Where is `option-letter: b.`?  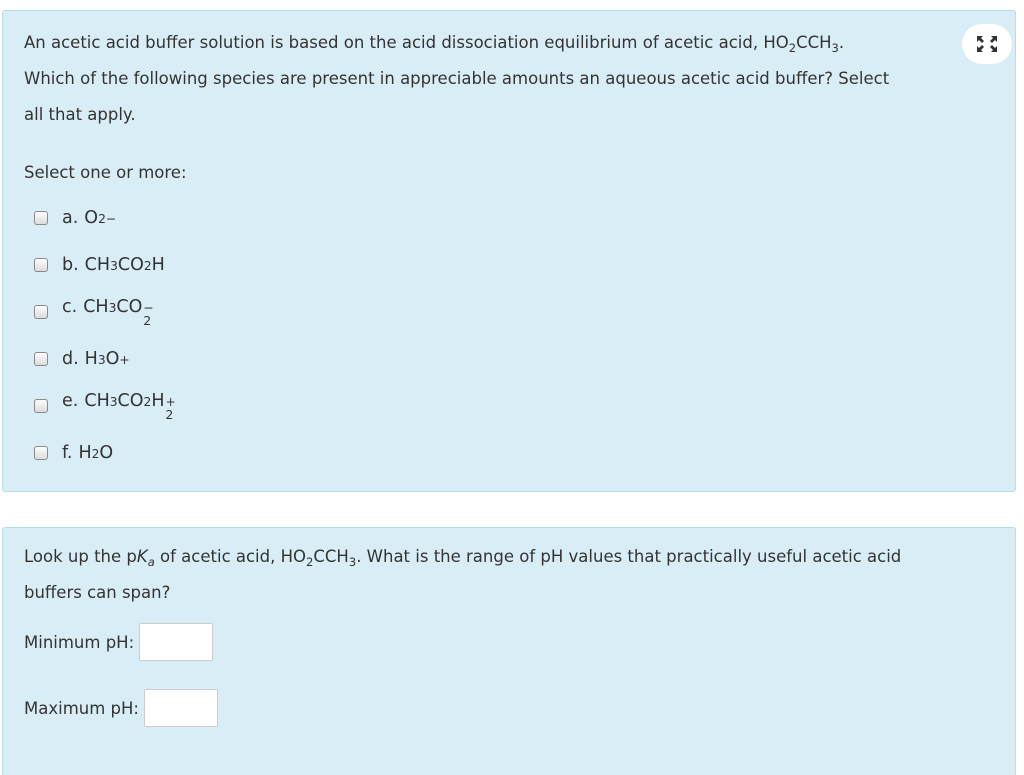
option-letter: b. is located at coordinates (70, 265).